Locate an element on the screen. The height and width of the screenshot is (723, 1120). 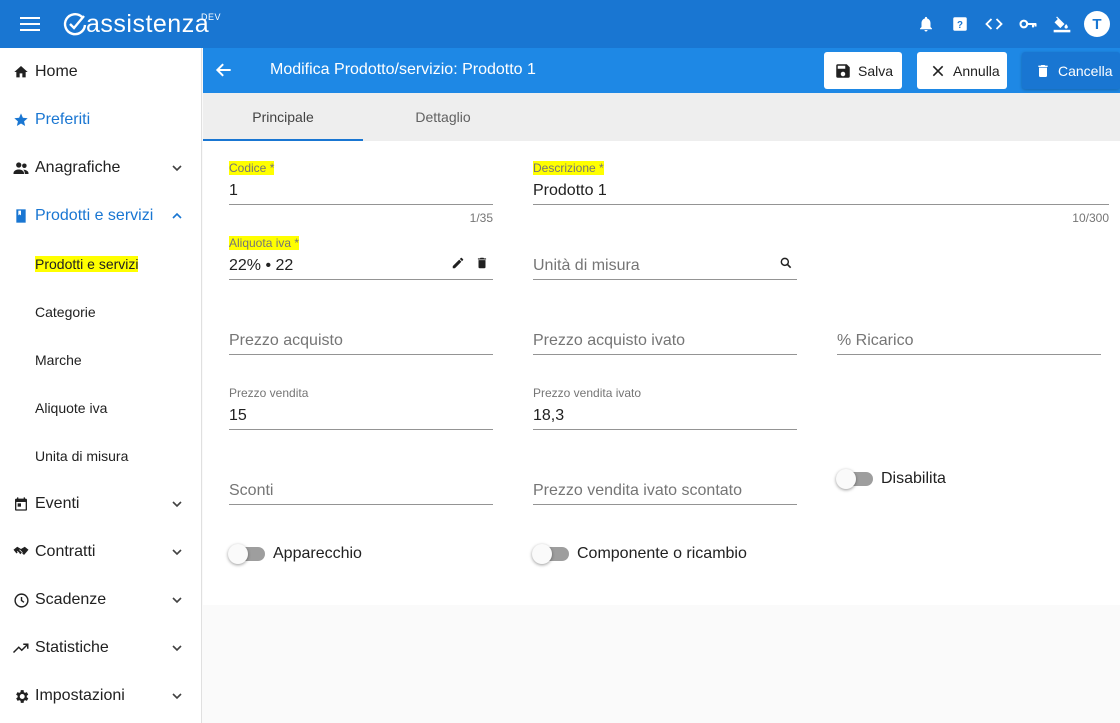
chevron-down-icon is located at coordinates (177, 504).